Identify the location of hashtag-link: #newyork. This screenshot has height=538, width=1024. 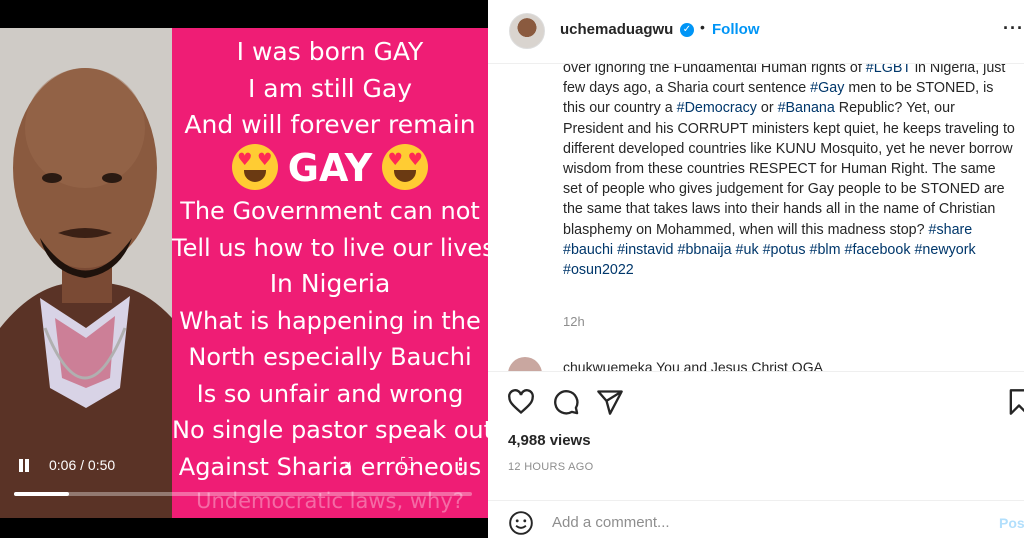
(944, 250).